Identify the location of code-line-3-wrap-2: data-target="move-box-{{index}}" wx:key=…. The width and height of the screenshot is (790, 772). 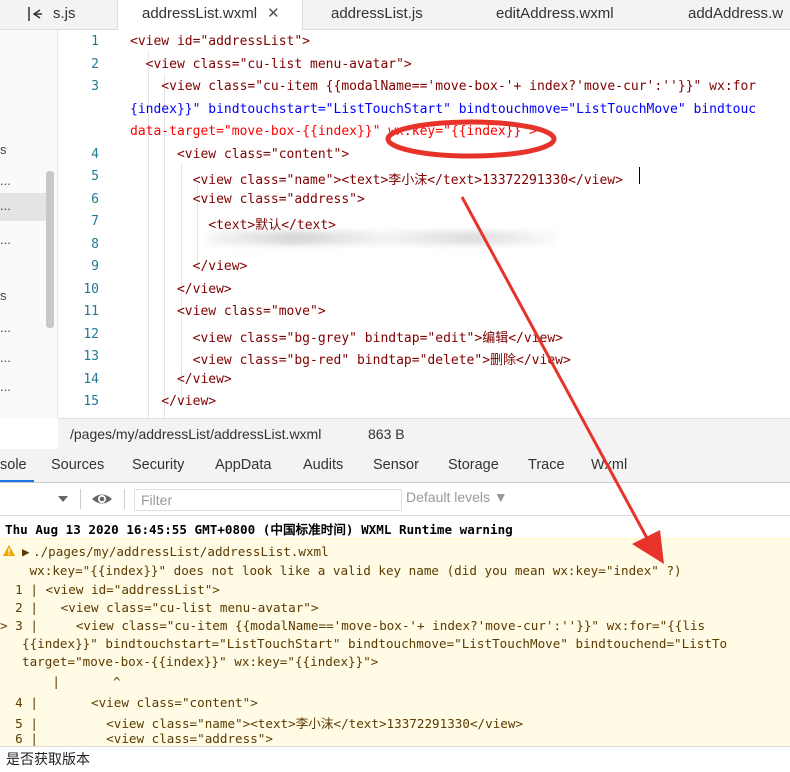
(333, 131).